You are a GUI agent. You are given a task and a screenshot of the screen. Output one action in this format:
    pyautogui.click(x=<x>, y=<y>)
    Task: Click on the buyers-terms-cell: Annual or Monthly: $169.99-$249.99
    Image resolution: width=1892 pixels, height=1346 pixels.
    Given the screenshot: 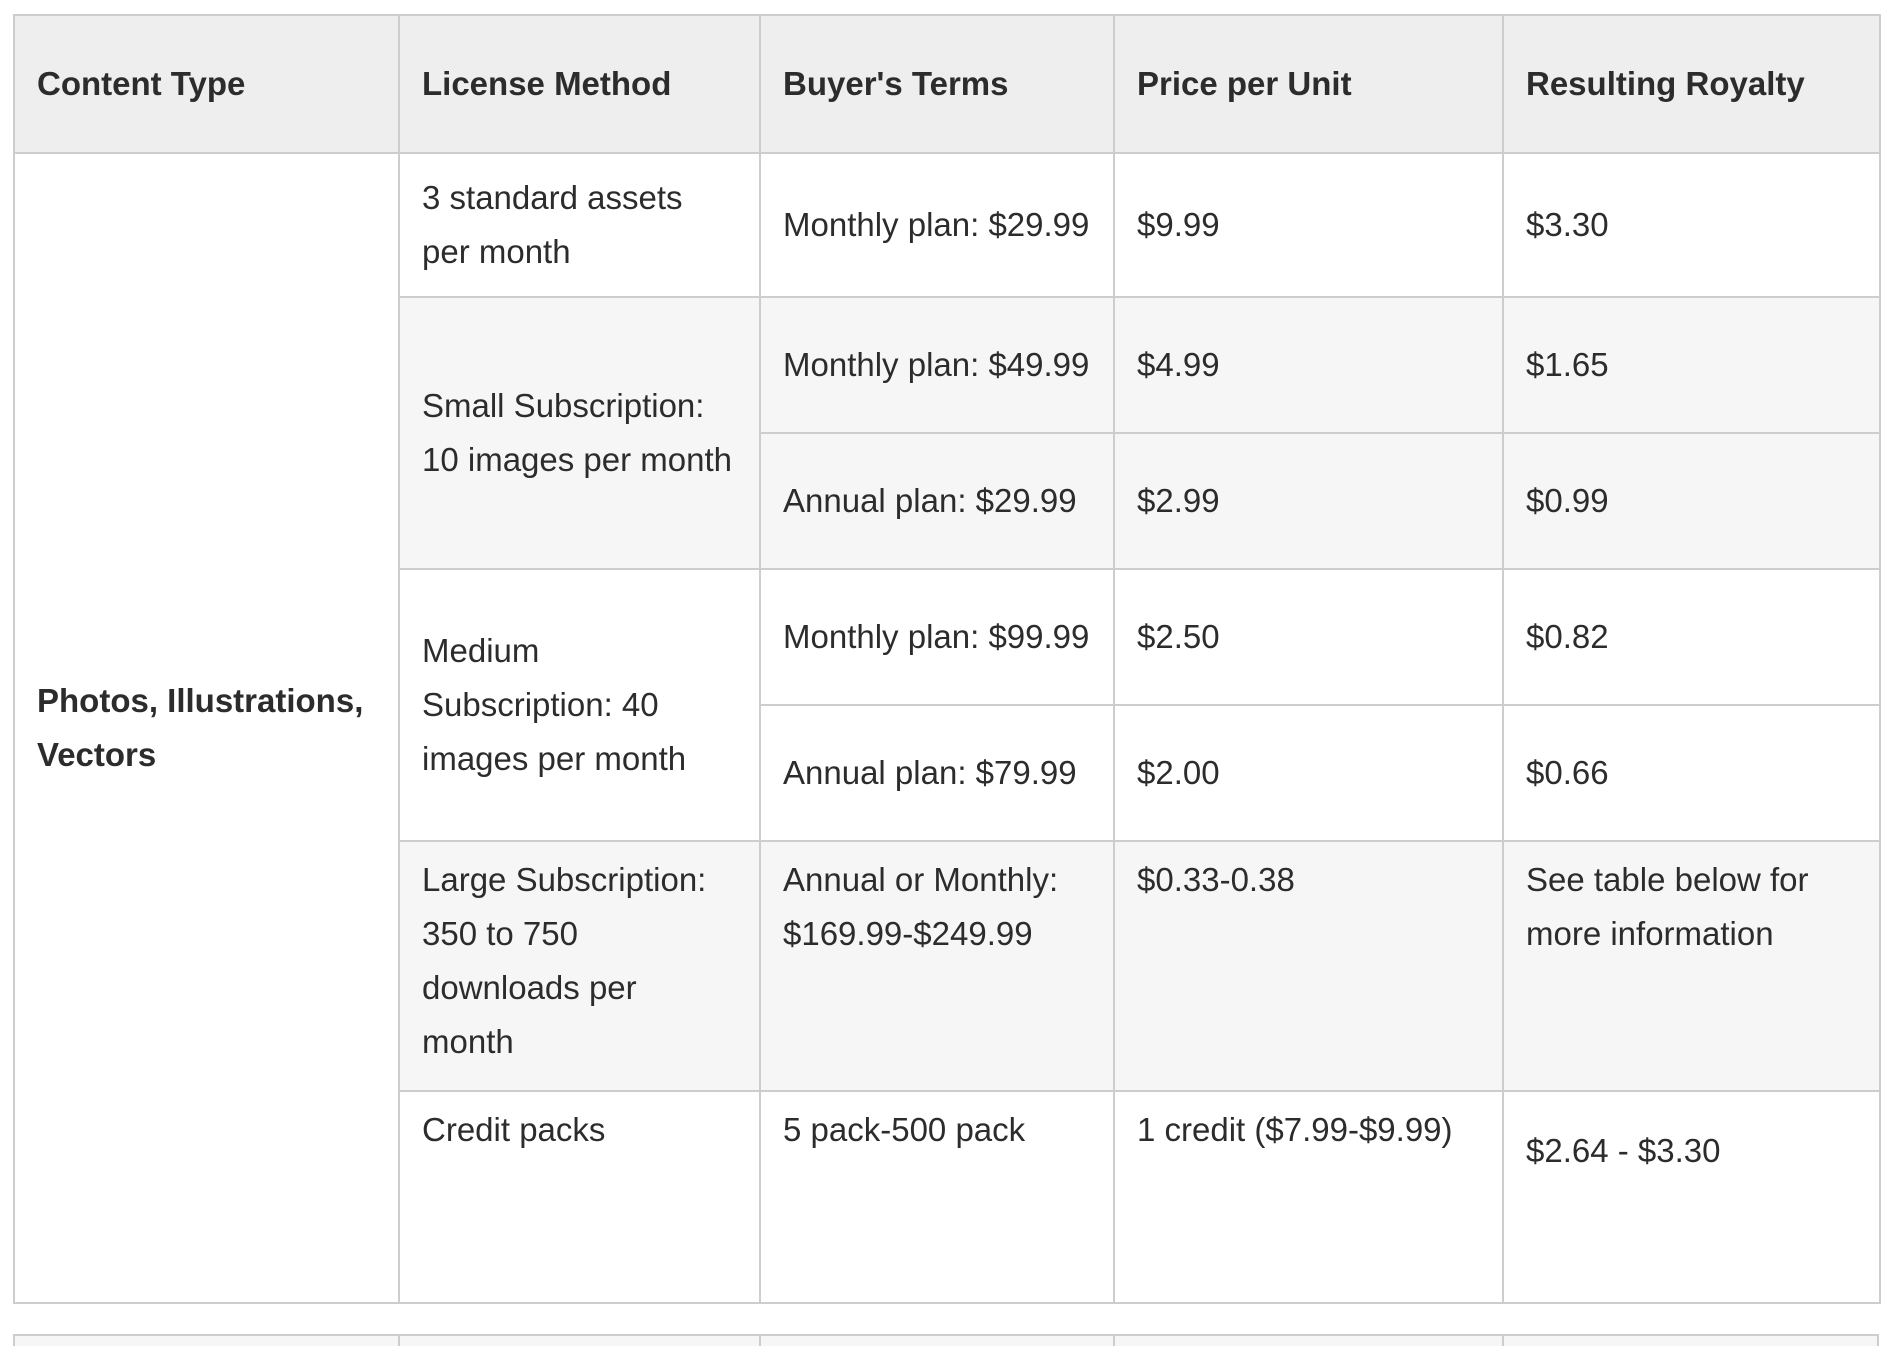 What is the action you would take?
    pyautogui.click(x=937, y=966)
    